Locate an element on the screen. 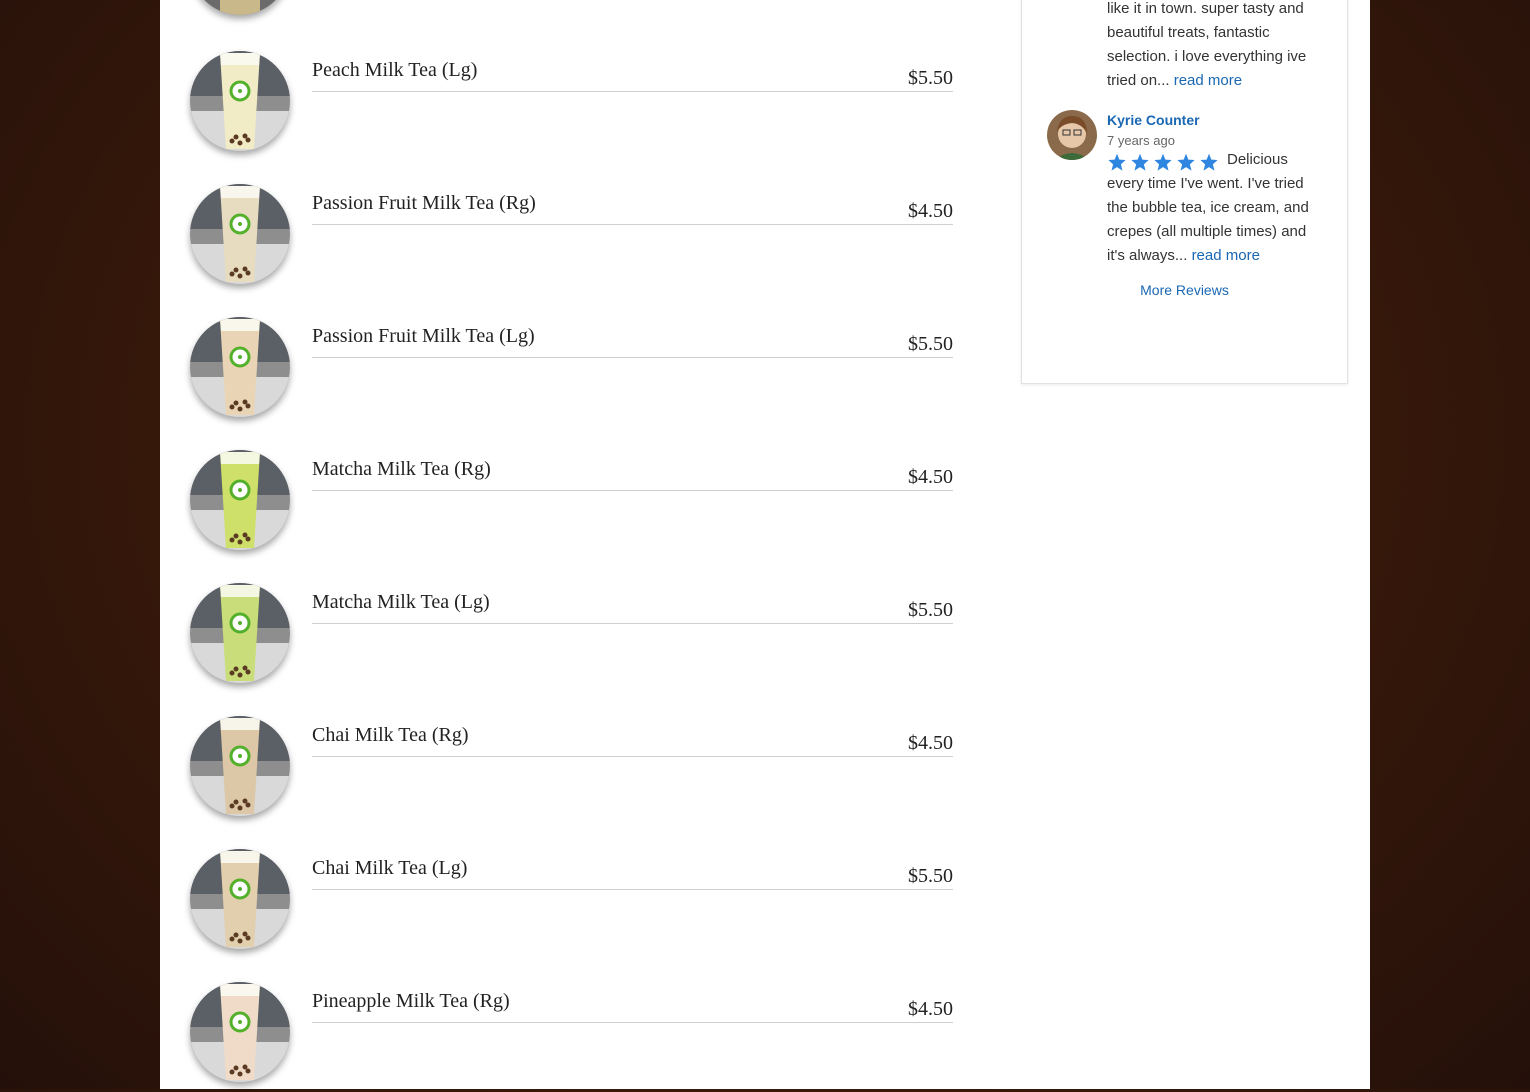  avatar is located at coordinates (1072, 135).